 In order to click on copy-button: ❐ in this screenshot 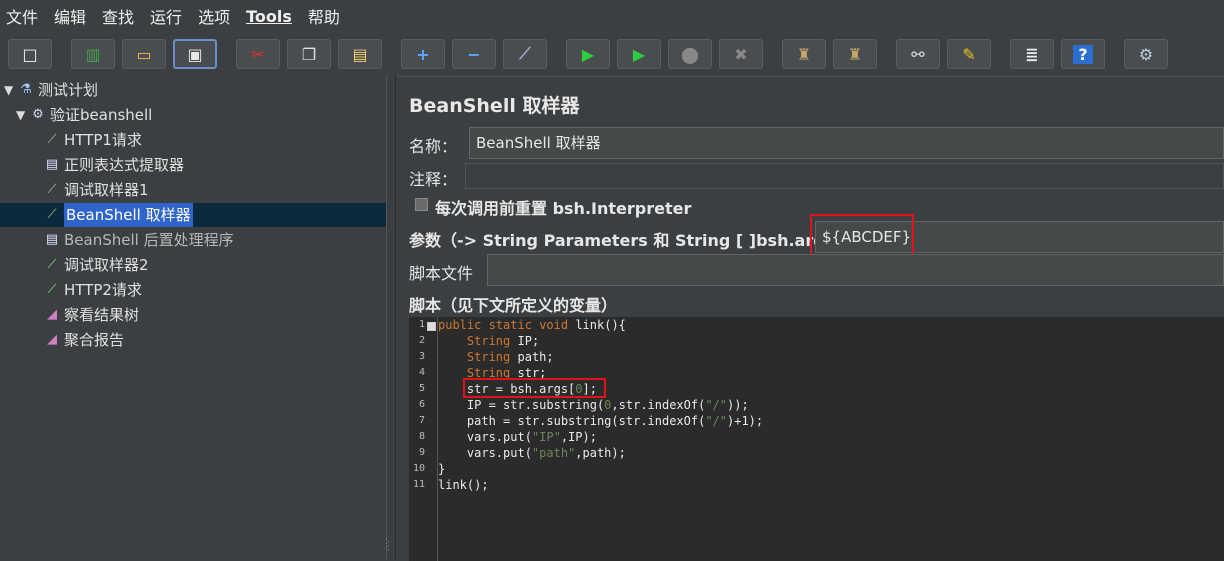, I will do `click(309, 54)`.